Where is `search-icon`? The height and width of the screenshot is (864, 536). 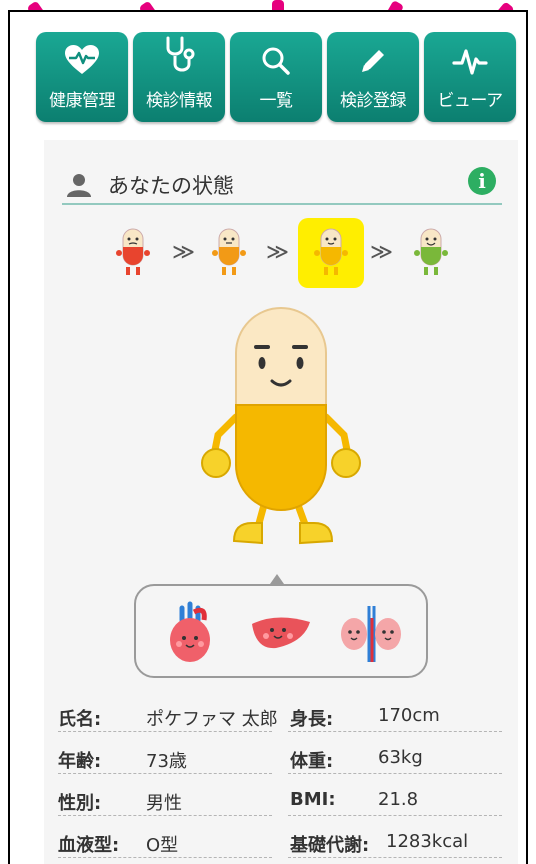 search-icon is located at coordinates (276, 56).